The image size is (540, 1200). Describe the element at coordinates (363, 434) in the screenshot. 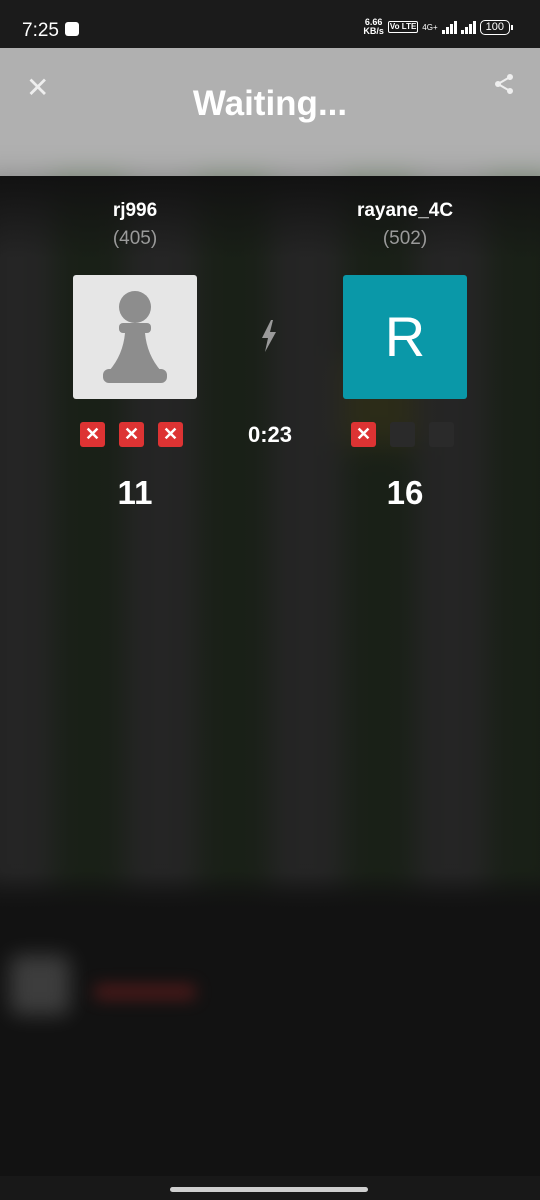

I see `loss-mark: ✕` at that location.